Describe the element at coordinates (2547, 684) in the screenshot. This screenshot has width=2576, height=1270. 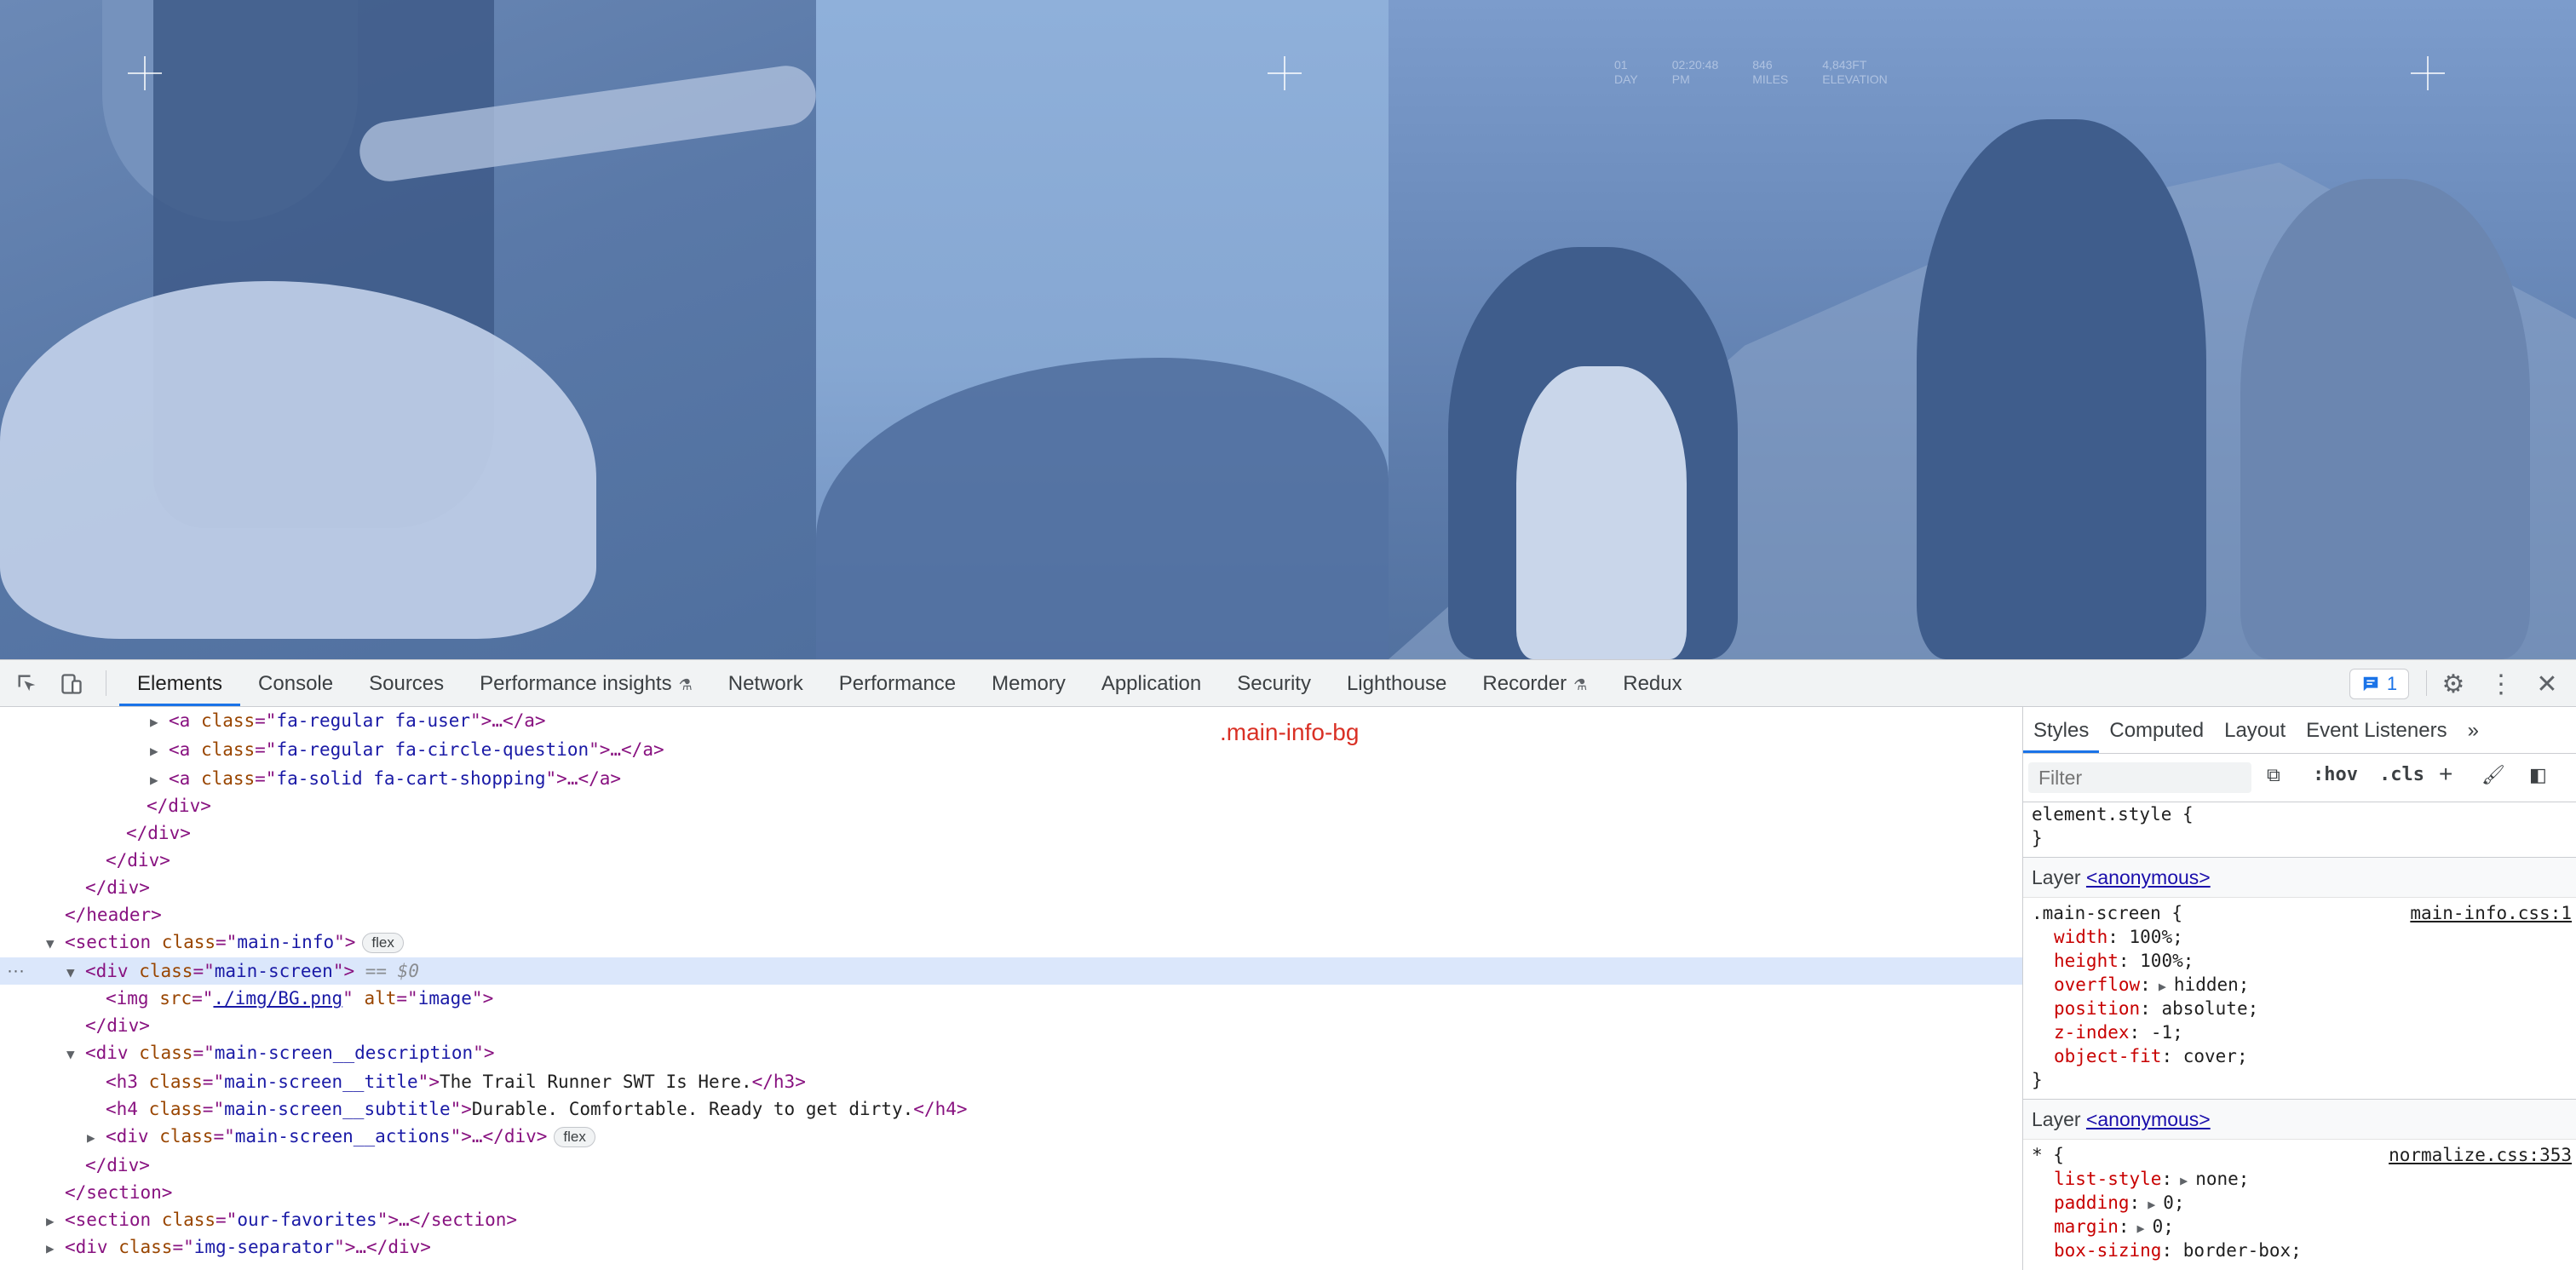
I see `close-devtools-icon: ✕` at that location.